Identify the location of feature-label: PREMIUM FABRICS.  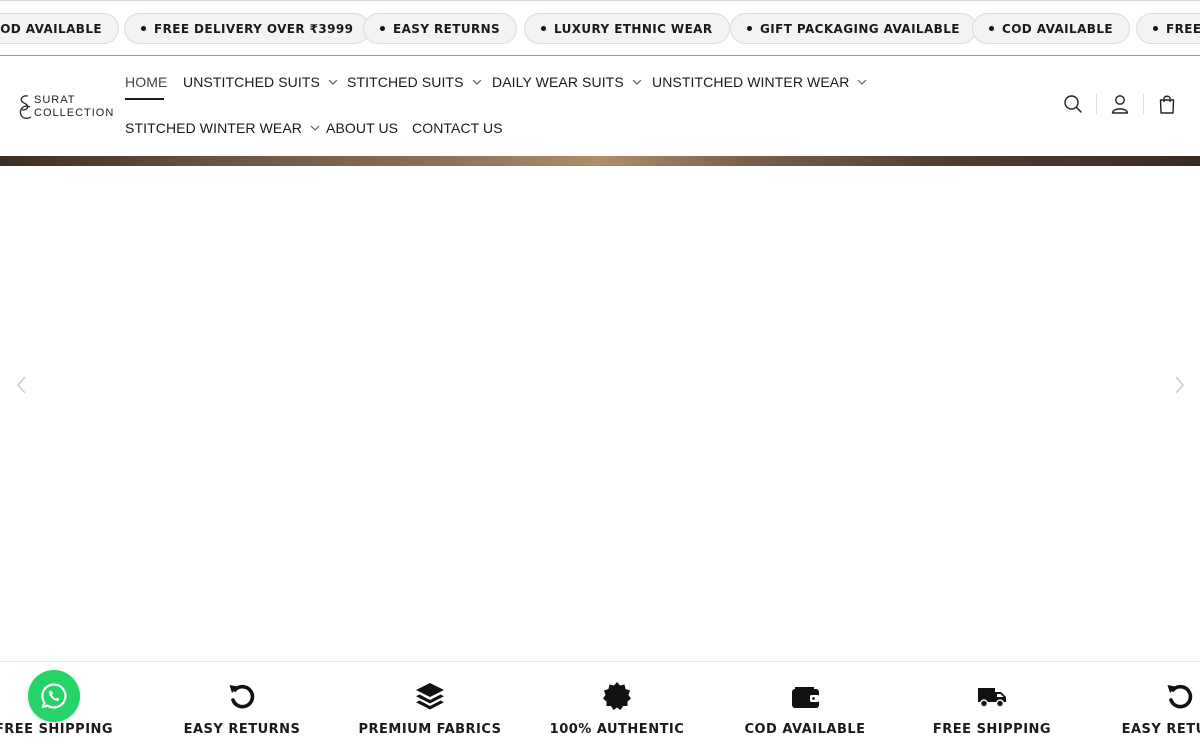
(430, 729).